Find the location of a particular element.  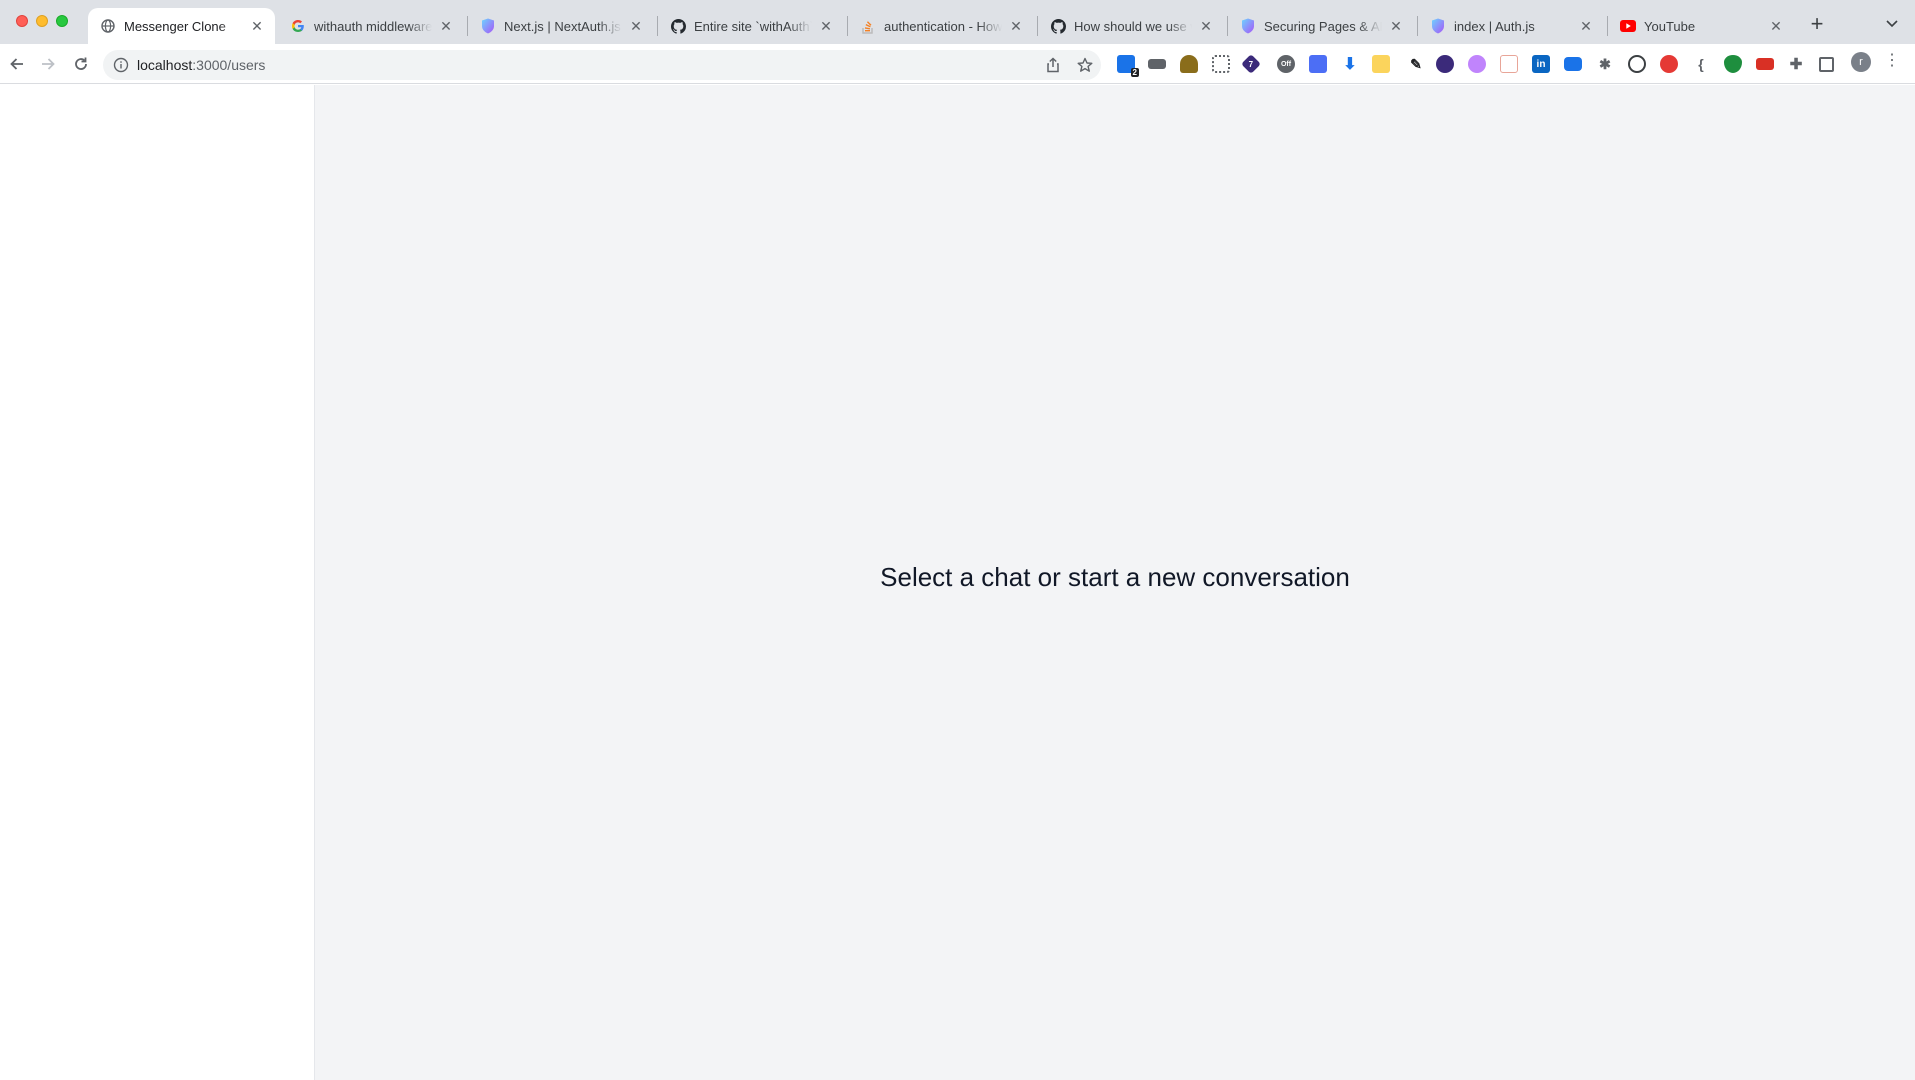

dark-download-icon is located at coordinates (1445, 64).